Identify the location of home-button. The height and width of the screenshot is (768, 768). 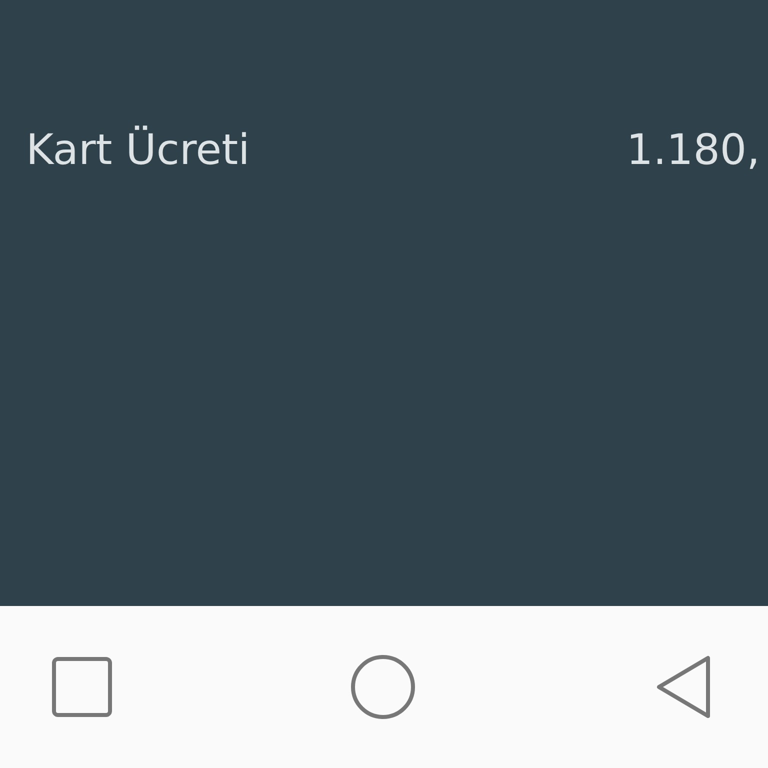
(383, 687).